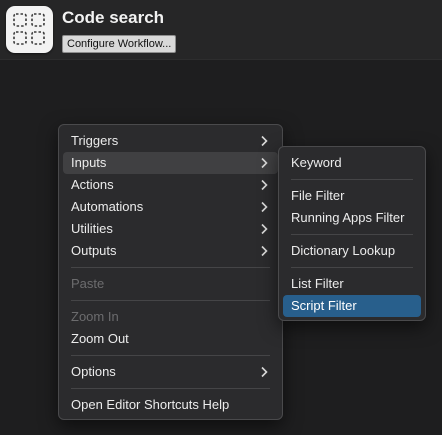 This screenshot has width=442, height=435. Describe the element at coordinates (95, 140) in the screenshot. I see `menu-item-label: Triggers` at that location.